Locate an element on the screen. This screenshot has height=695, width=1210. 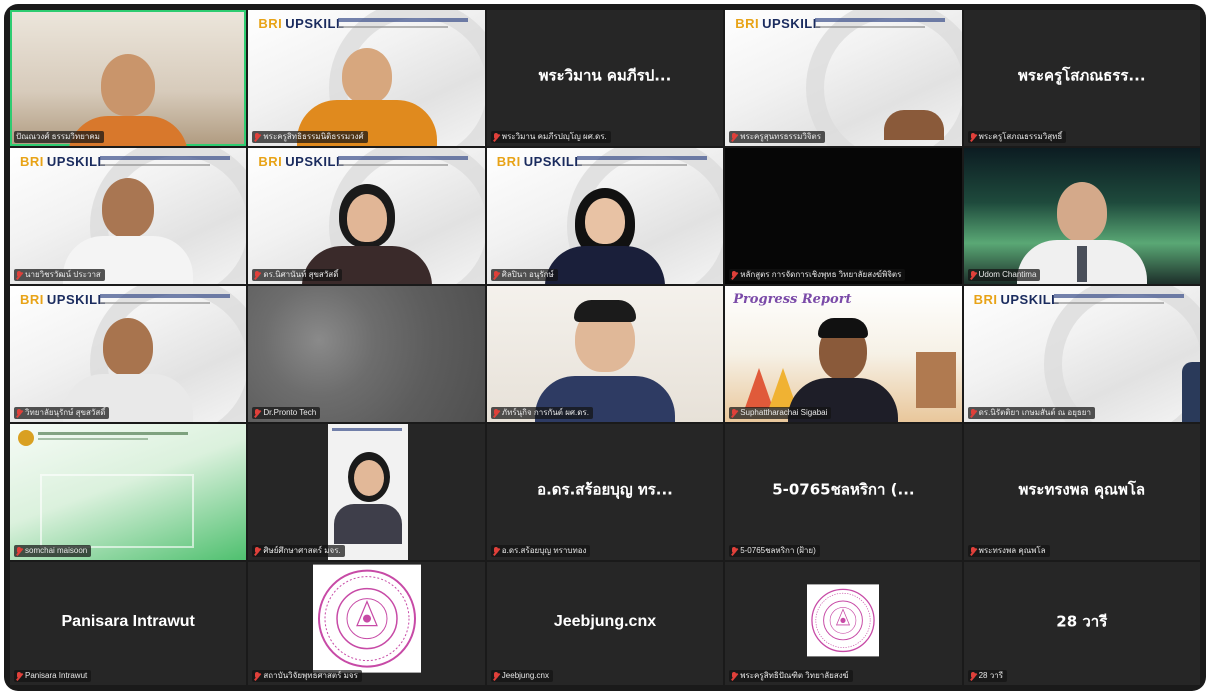
participant-tile: BRI UPSKILL นายวิชรวัฒน์ ประวาส is located at coordinates (128, 216).